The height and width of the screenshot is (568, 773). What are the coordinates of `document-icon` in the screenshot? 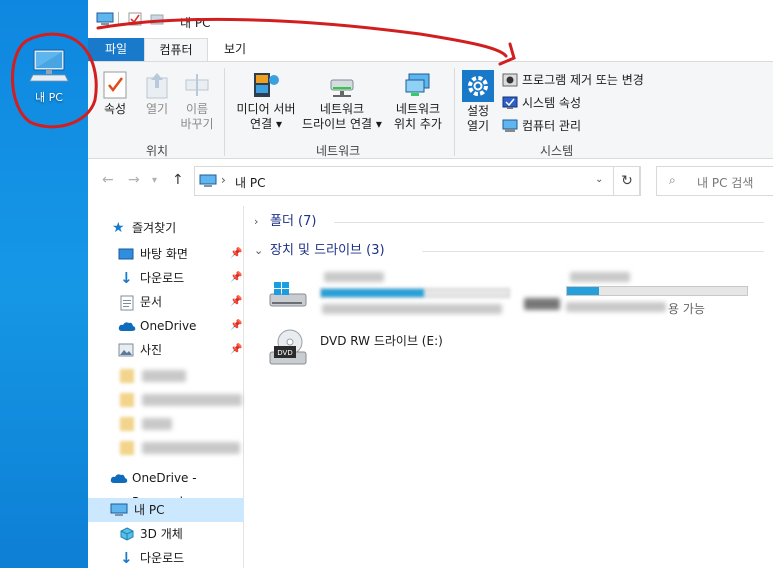 It's located at (127, 303).